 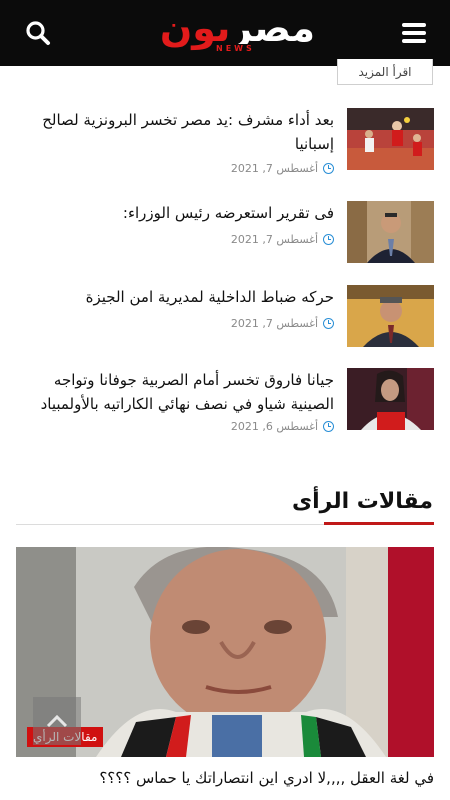 I want to click on news-title: حركه ضباط الداخلية لمديرية امن الجيزة, so click(x=175, y=297).